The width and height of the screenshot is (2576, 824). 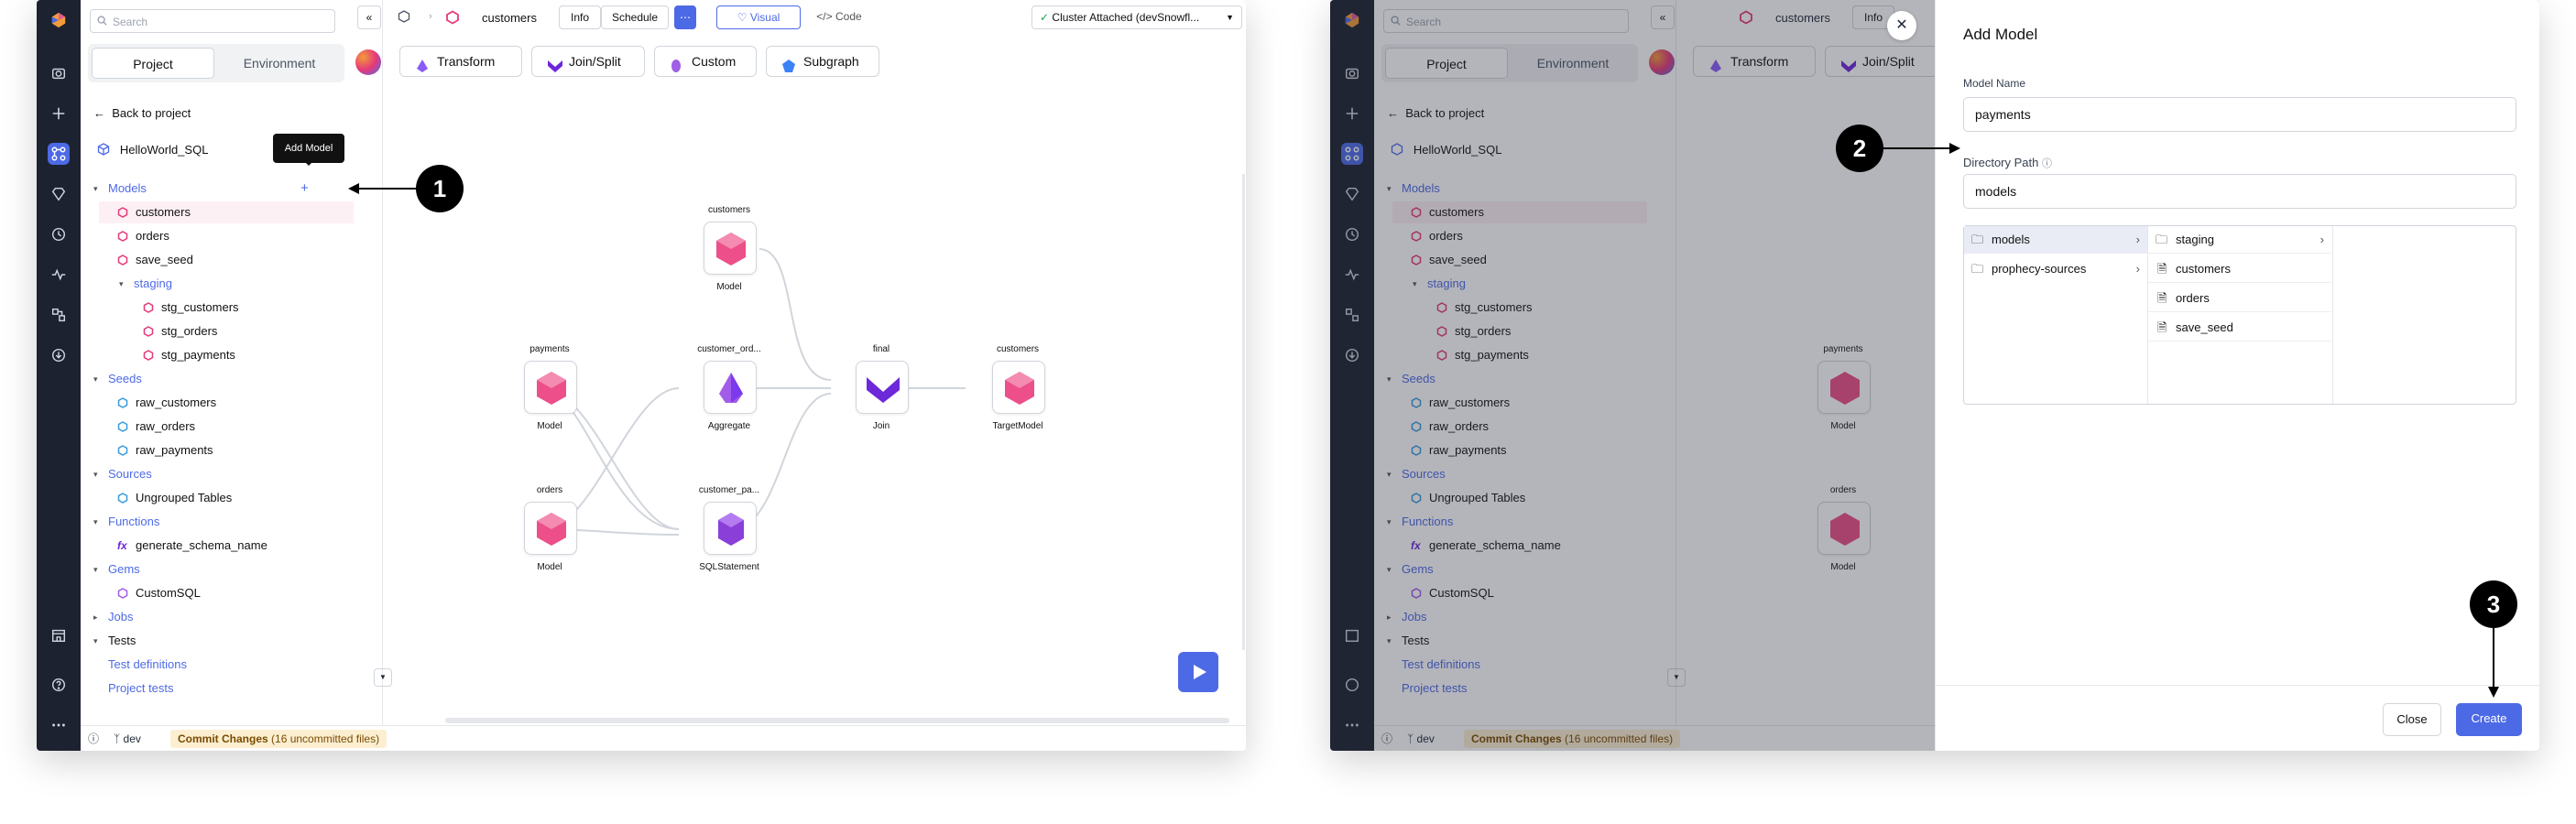 I want to click on tree-item-generate-schema-name: fx generate_schema_name, so click(x=218, y=546).